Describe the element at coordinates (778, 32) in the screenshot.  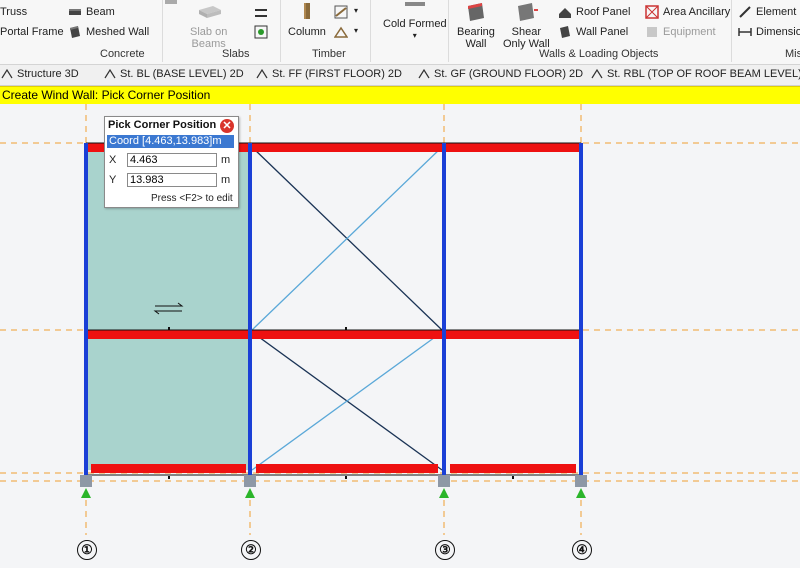
I see `dimension-label: Dimension` at that location.